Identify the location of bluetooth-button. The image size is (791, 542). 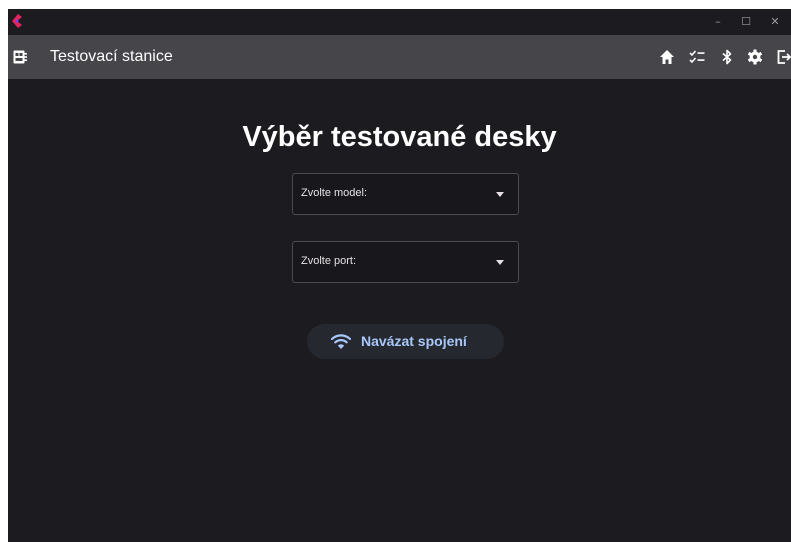
(727, 57).